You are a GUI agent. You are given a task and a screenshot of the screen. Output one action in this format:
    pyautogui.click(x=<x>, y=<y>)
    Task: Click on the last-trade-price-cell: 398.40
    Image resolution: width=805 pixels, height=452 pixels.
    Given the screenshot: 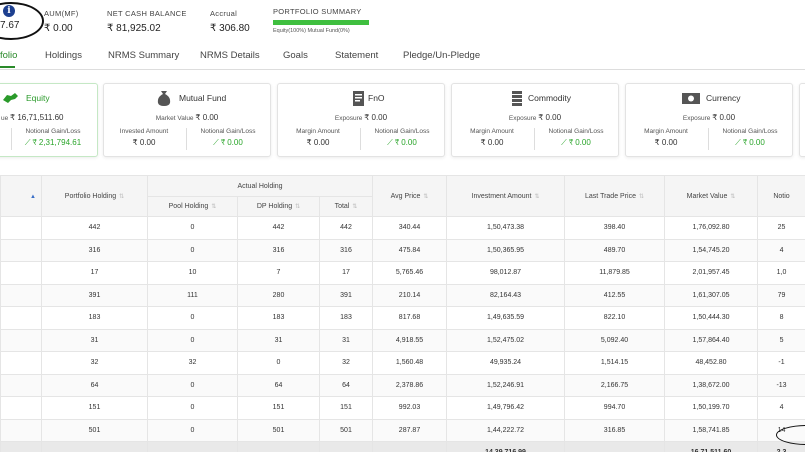 What is the action you would take?
    pyautogui.click(x=615, y=228)
    